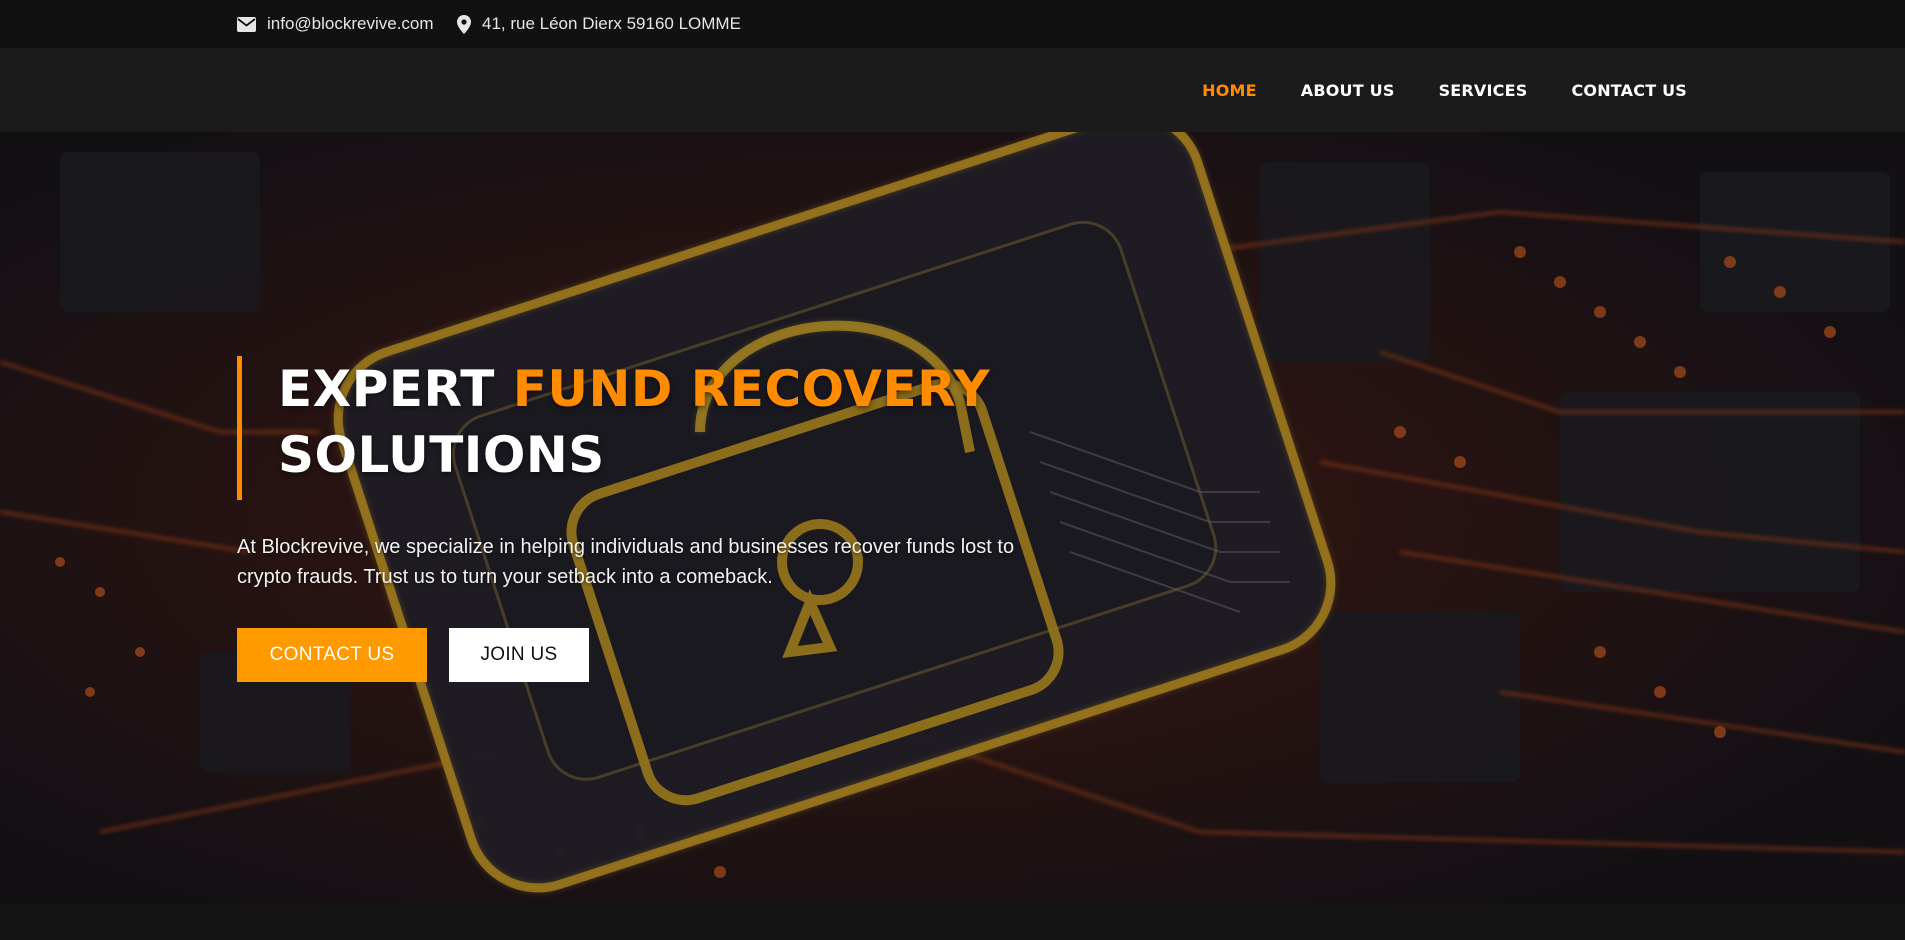 This screenshot has height=940, width=1905. Describe the element at coordinates (395, 389) in the screenshot. I see `headline-part-1: EXPERT` at that location.